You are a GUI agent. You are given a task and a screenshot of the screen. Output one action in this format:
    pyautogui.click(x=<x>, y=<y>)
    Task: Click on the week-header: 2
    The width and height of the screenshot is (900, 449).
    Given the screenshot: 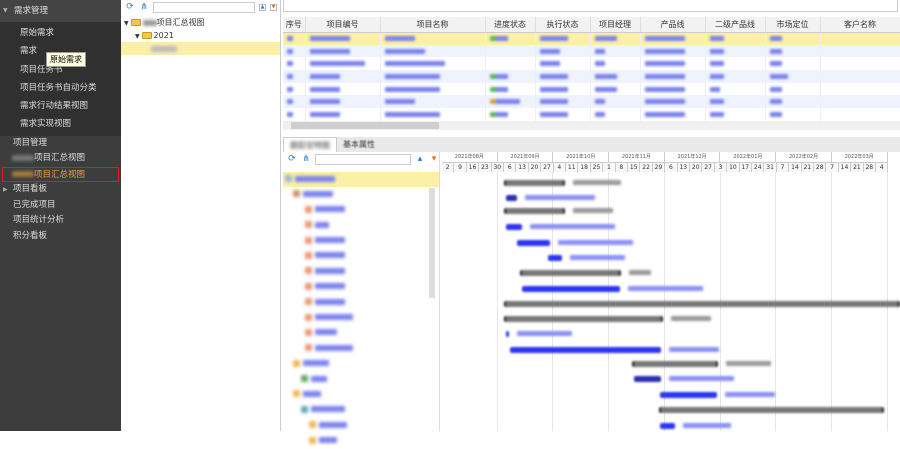 What is the action you would take?
    pyautogui.click(x=448, y=167)
    